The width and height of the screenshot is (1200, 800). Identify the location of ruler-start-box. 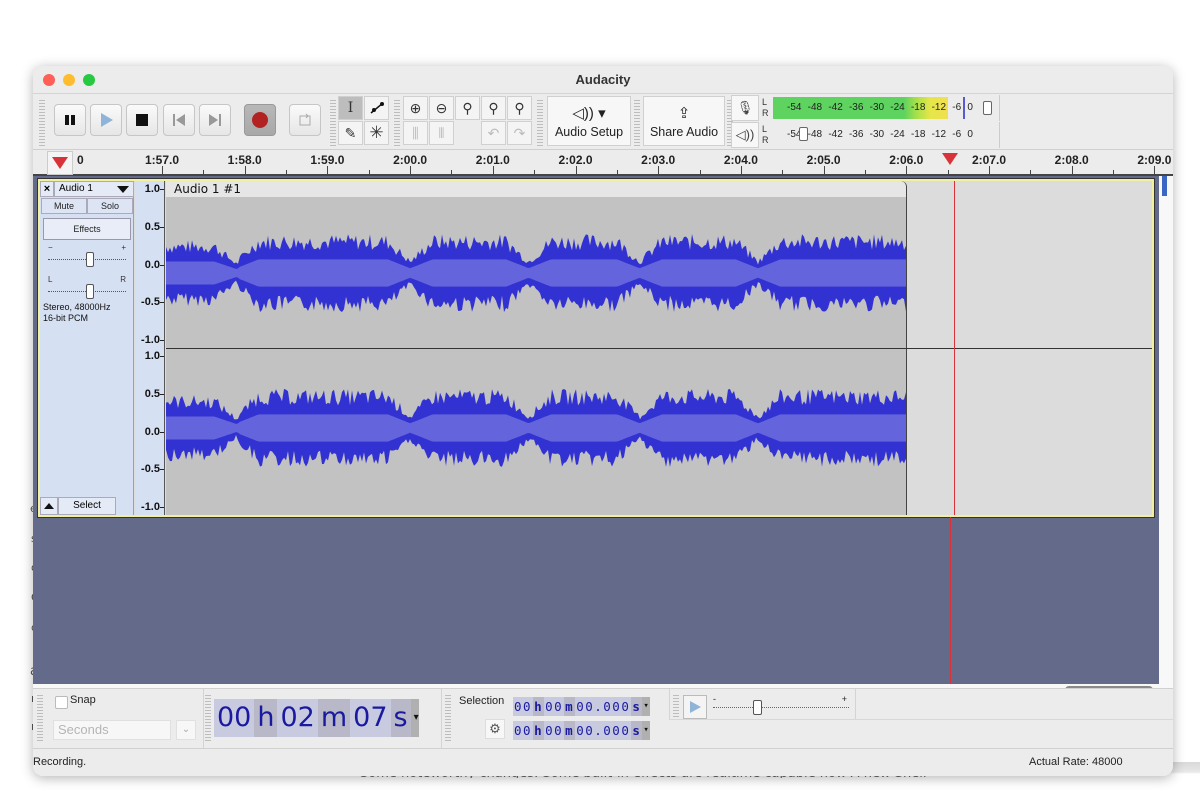
(60, 163).